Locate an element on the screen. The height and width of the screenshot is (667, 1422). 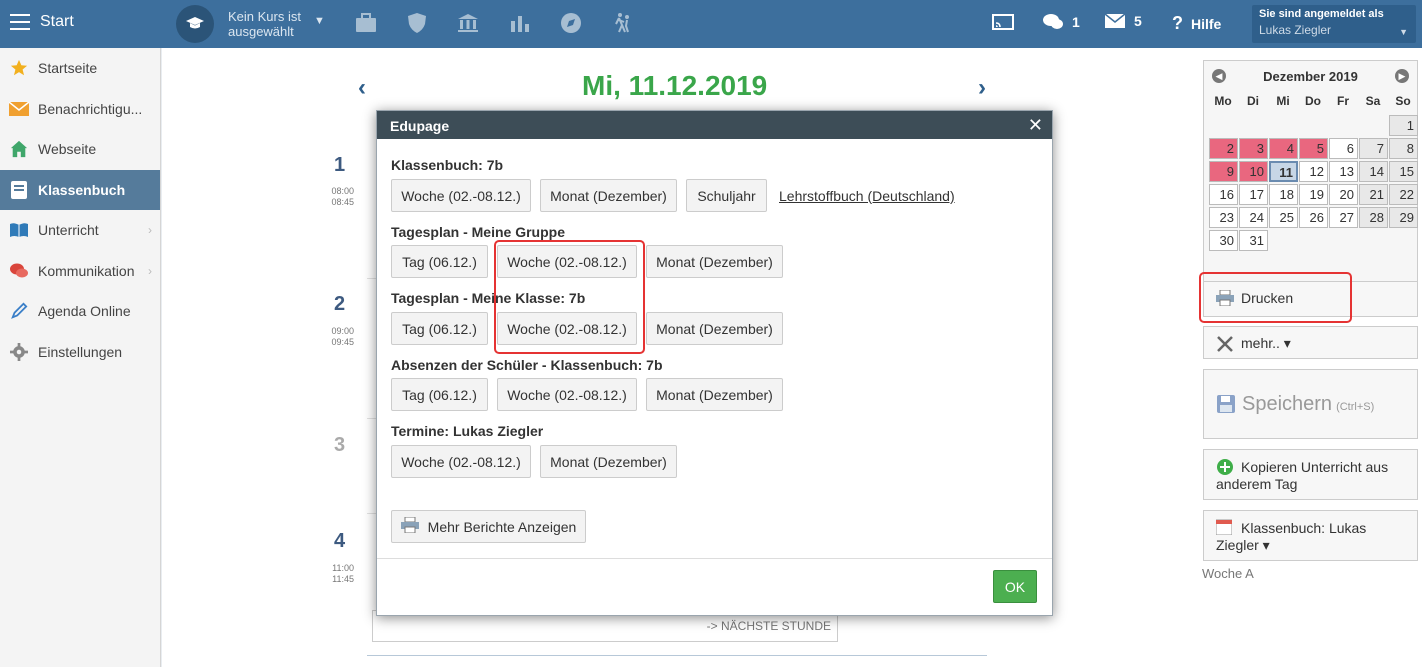
gruppe-monat-button: Monat (Dezember) is located at coordinates (714, 261).